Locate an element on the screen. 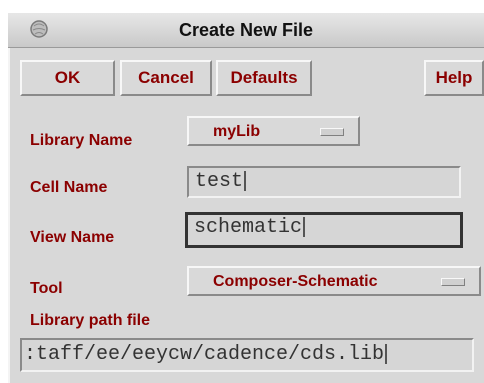 Image resolution: width=484 pixels, height=383 pixels. cell-name-value: test is located at coordinates (219, 181).